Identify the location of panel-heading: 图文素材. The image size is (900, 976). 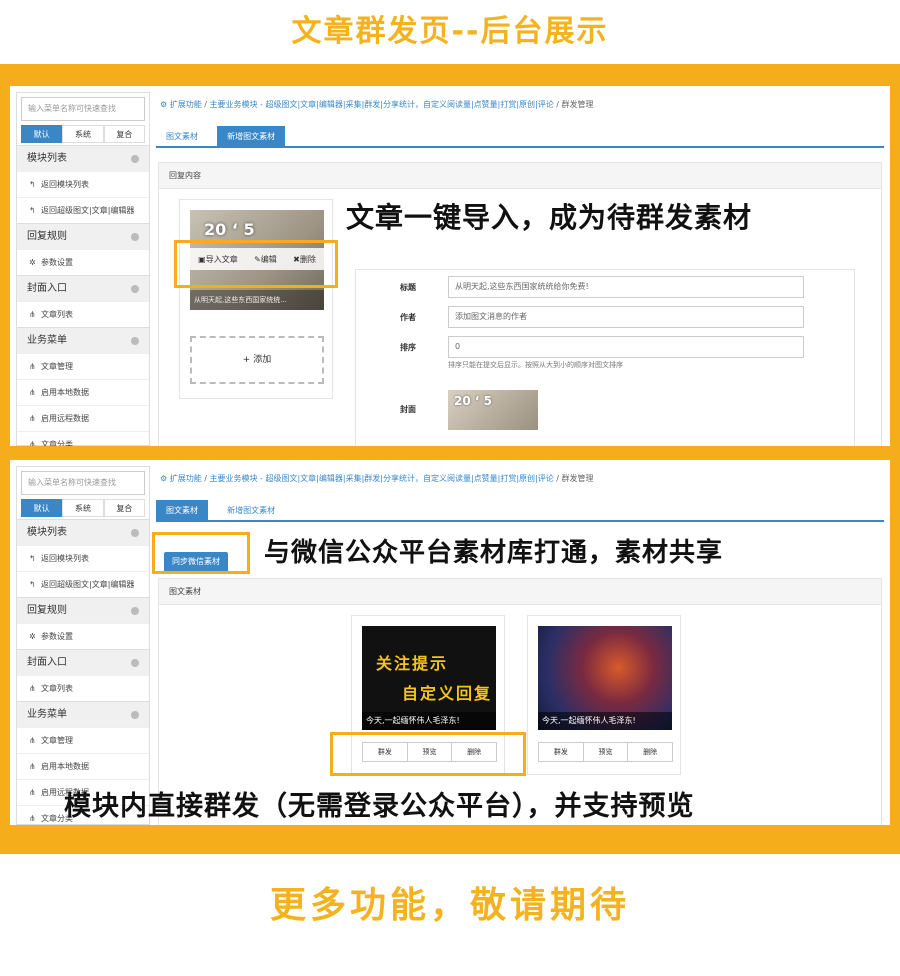
(520, 592).